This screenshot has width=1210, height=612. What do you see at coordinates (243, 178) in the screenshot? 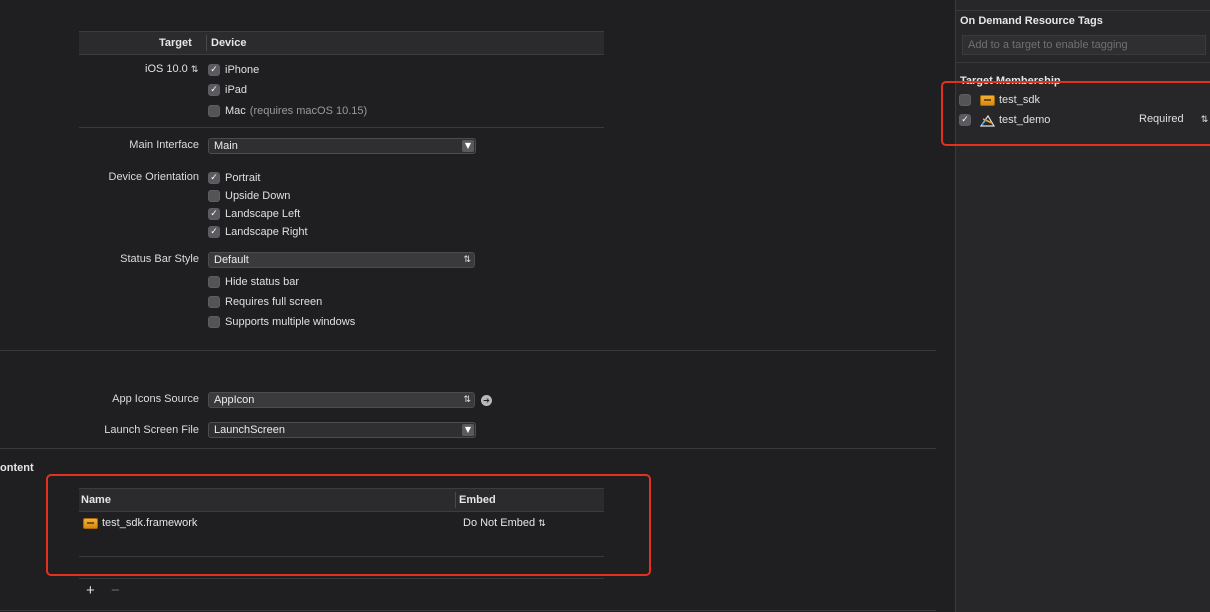
I see `orientation-label: Portrait` at bounding box center [243, 178].